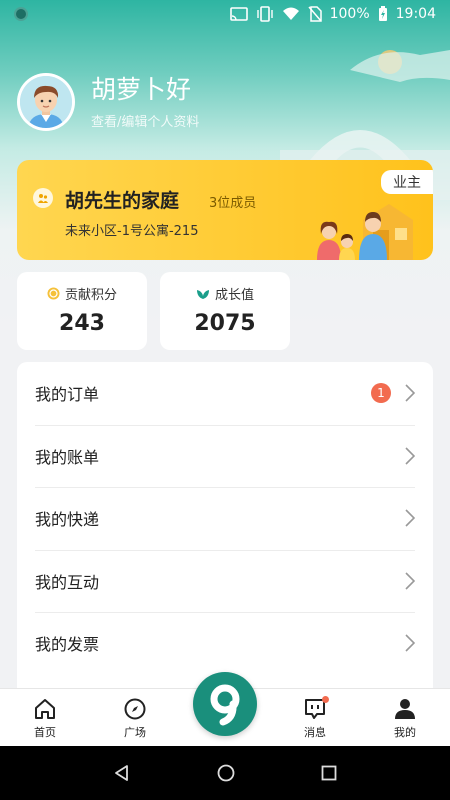 The height and width of the screenshot is (800, 450). What do you see at coordinates (67, 395) in the screenshot?
I see `menu-item-label: 我的订单` at bounding box center [67, 395].